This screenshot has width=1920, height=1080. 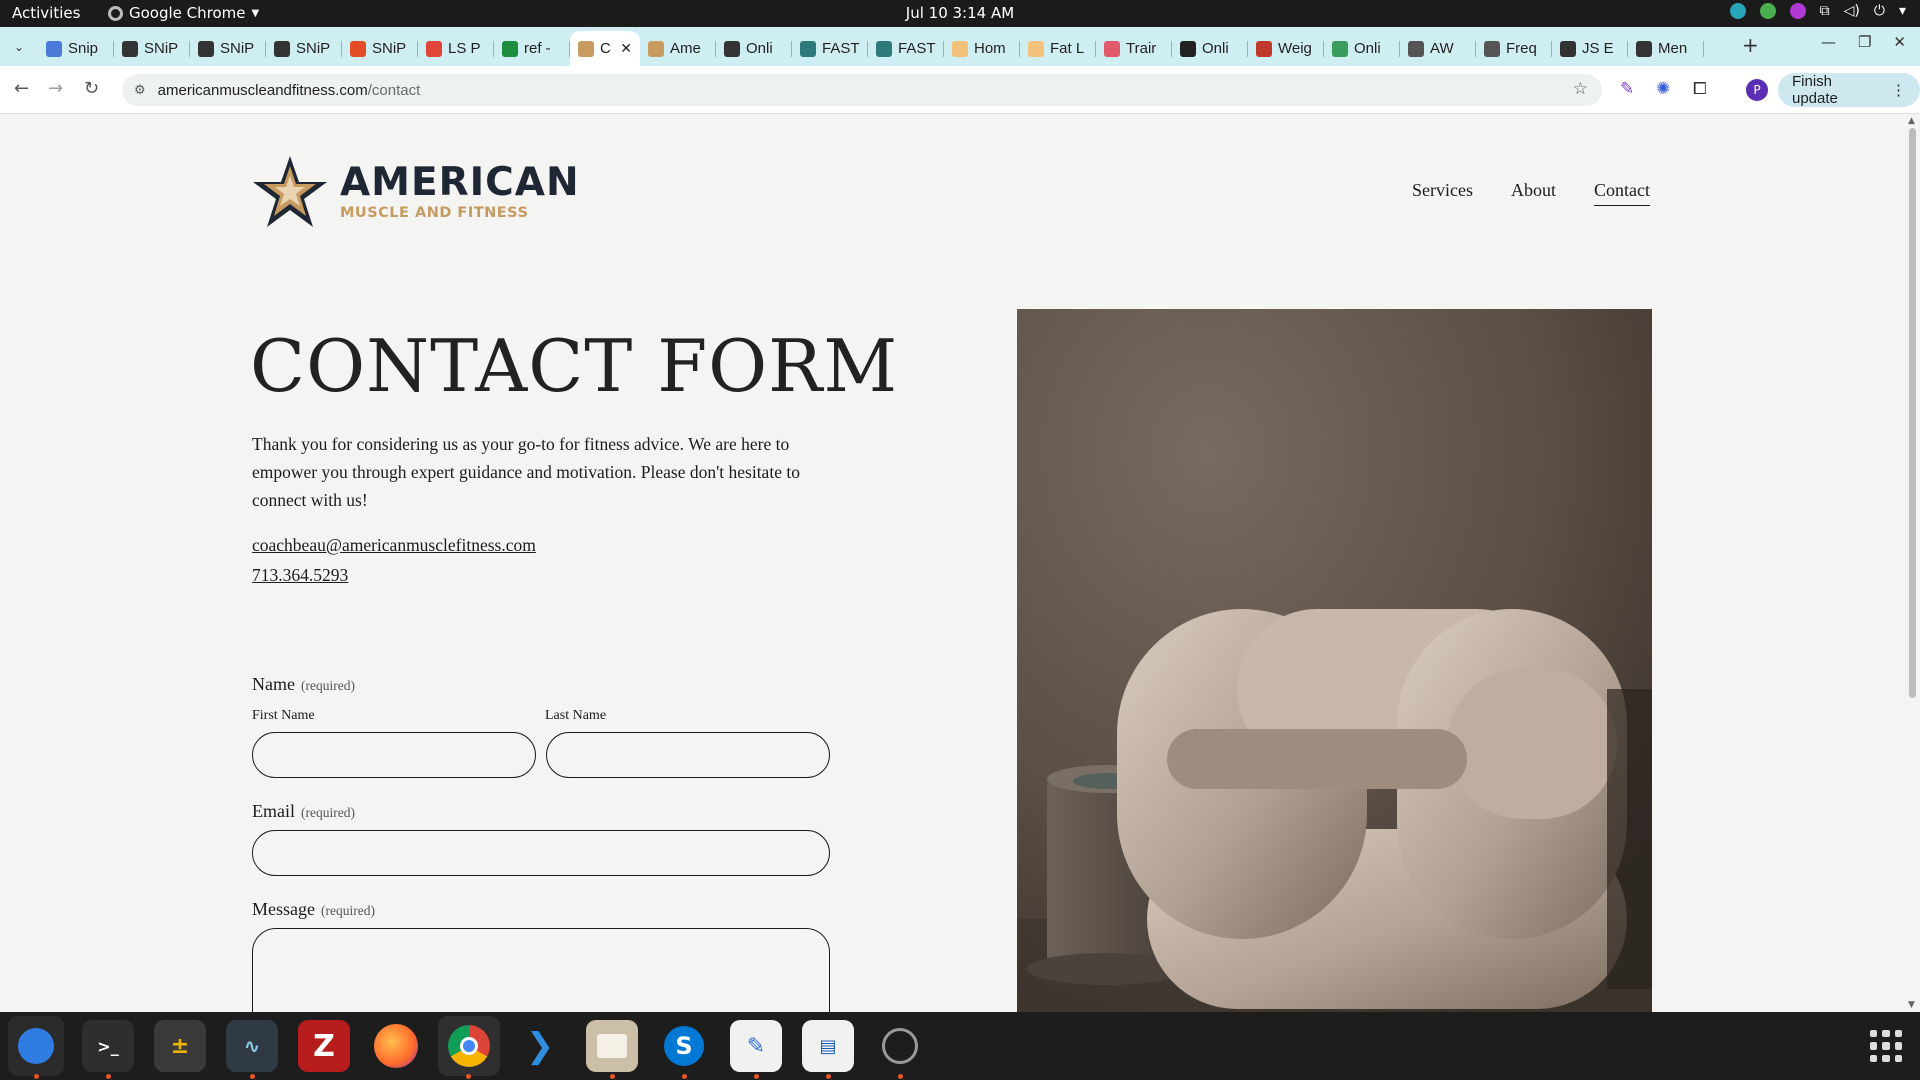 I want to click on activities-button: Activities, so click(x=46, y=13).